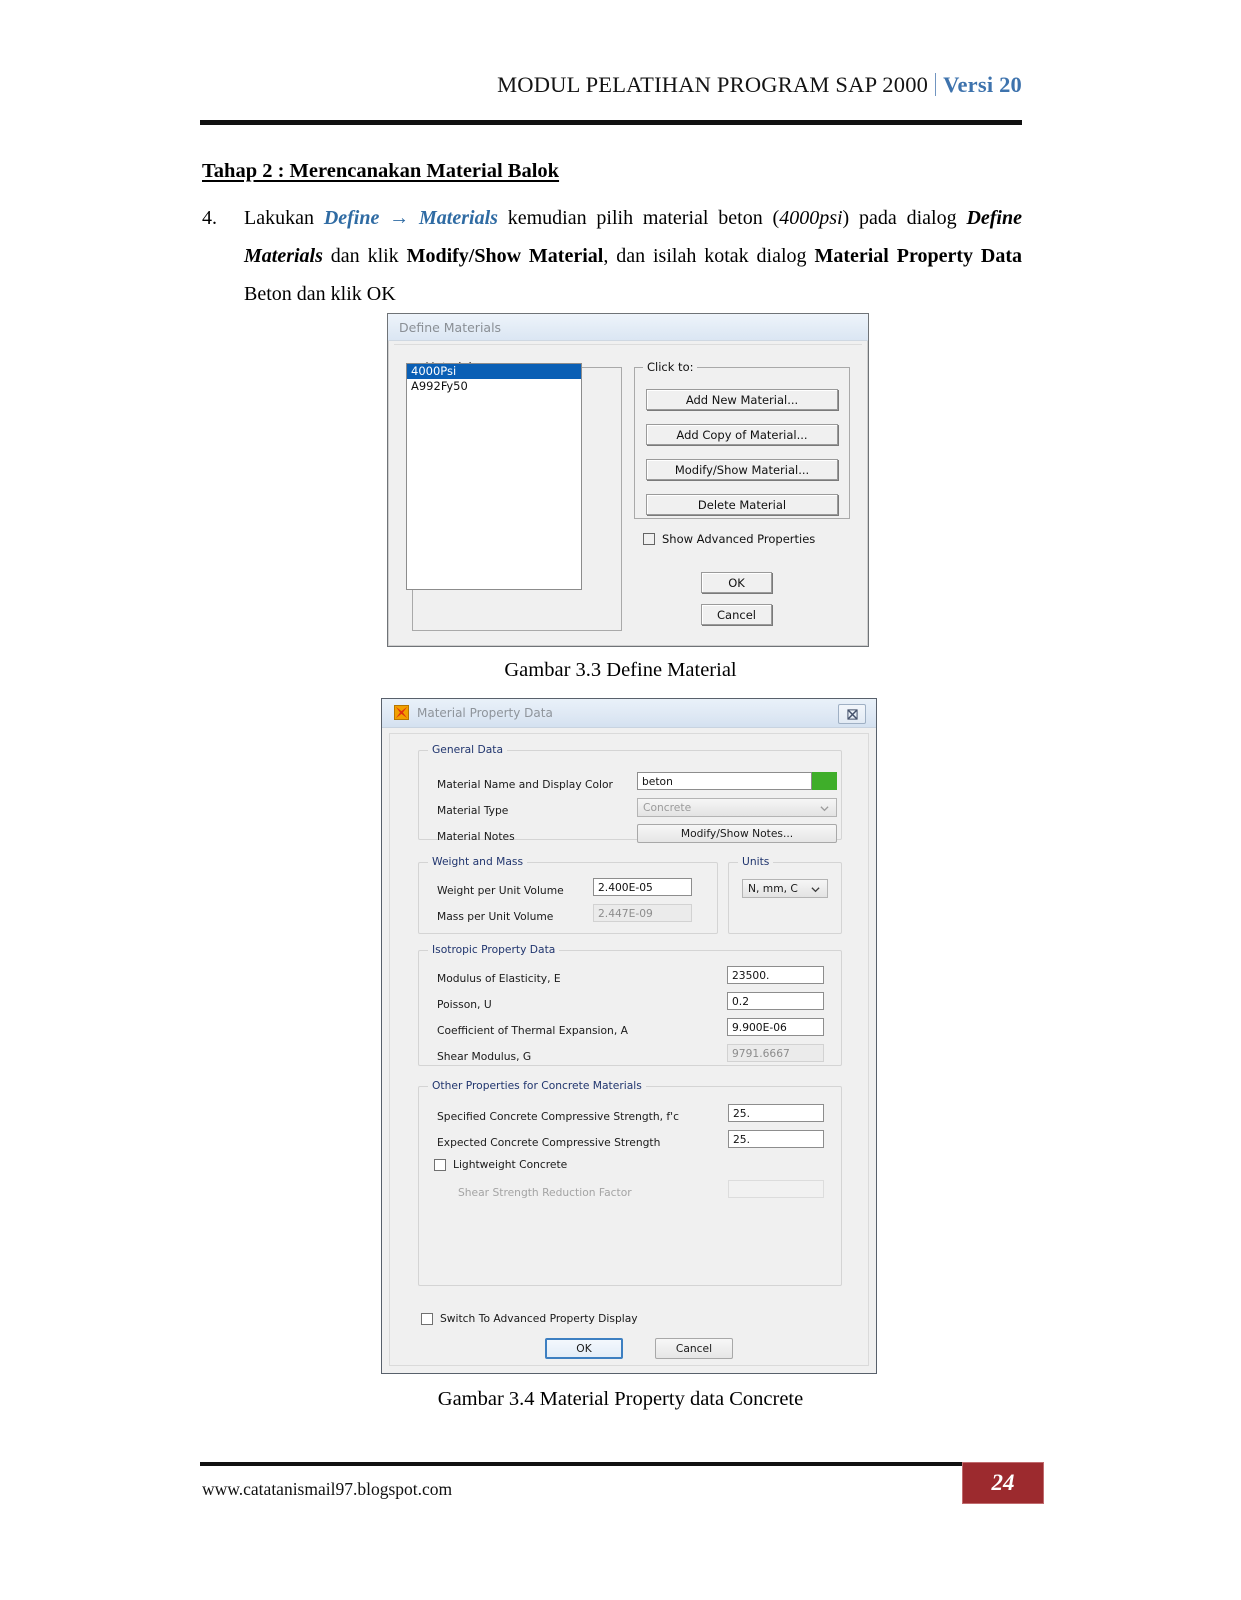 The width and height of the screenshot is (1241, 1600). I want to click on isotropic-legend: Isotropic Property Data, so click(494, 949).